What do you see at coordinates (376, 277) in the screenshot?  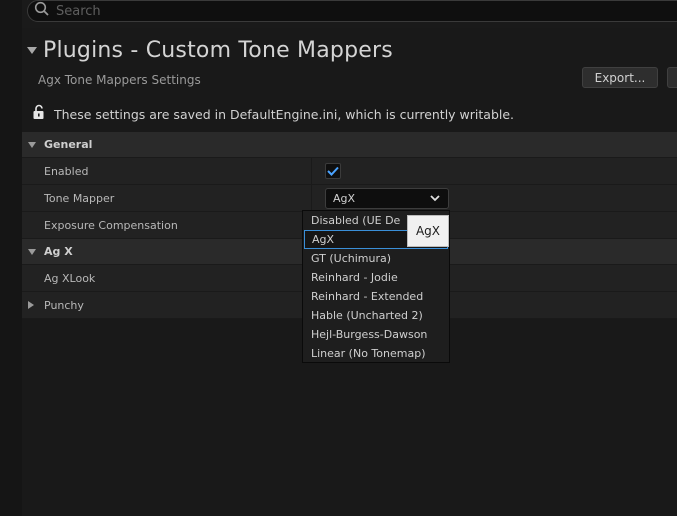 I see `dropdown-option: Reinhard - Jodie` at bounding box center [376, 277].